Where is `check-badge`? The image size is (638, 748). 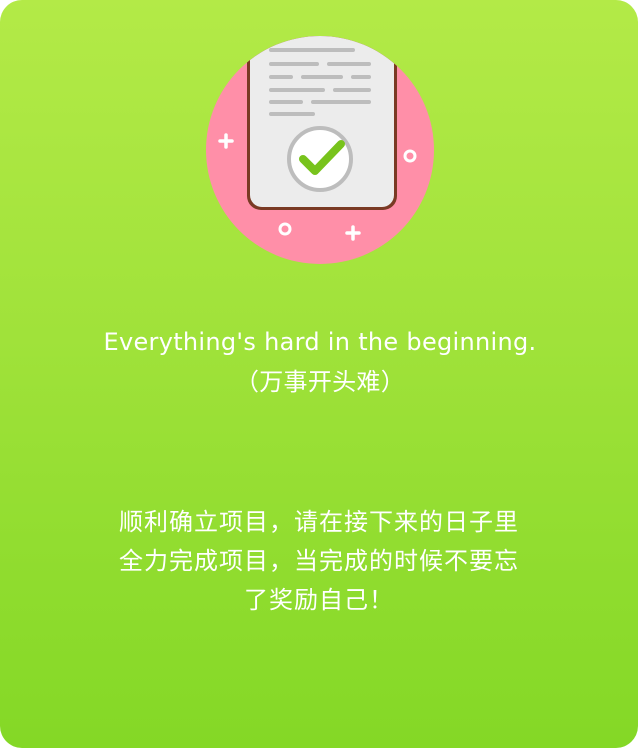
check-badge is located at coordinates (320, 159).